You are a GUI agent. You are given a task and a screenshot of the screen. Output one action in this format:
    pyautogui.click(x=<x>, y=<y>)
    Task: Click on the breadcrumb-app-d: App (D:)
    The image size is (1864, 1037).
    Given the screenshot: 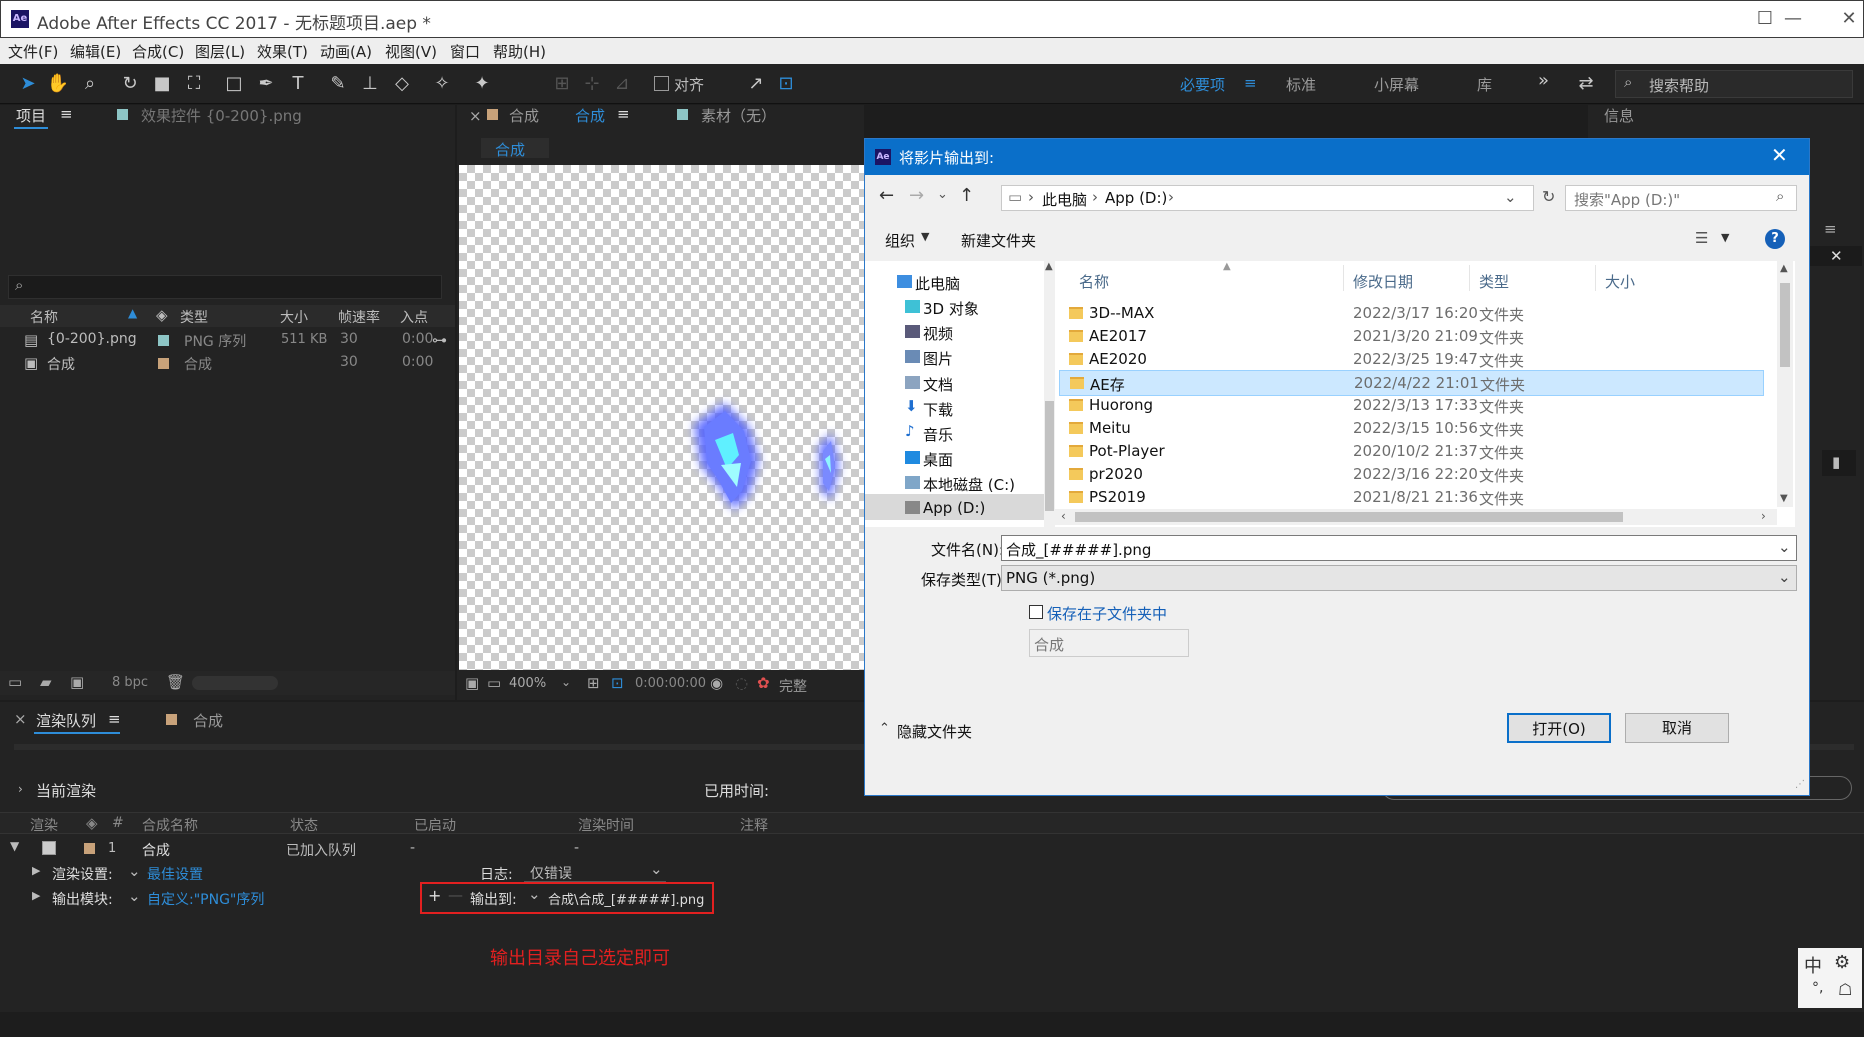 What is the action you would take?
    pyautogui.click(x=1136, y=198)
    